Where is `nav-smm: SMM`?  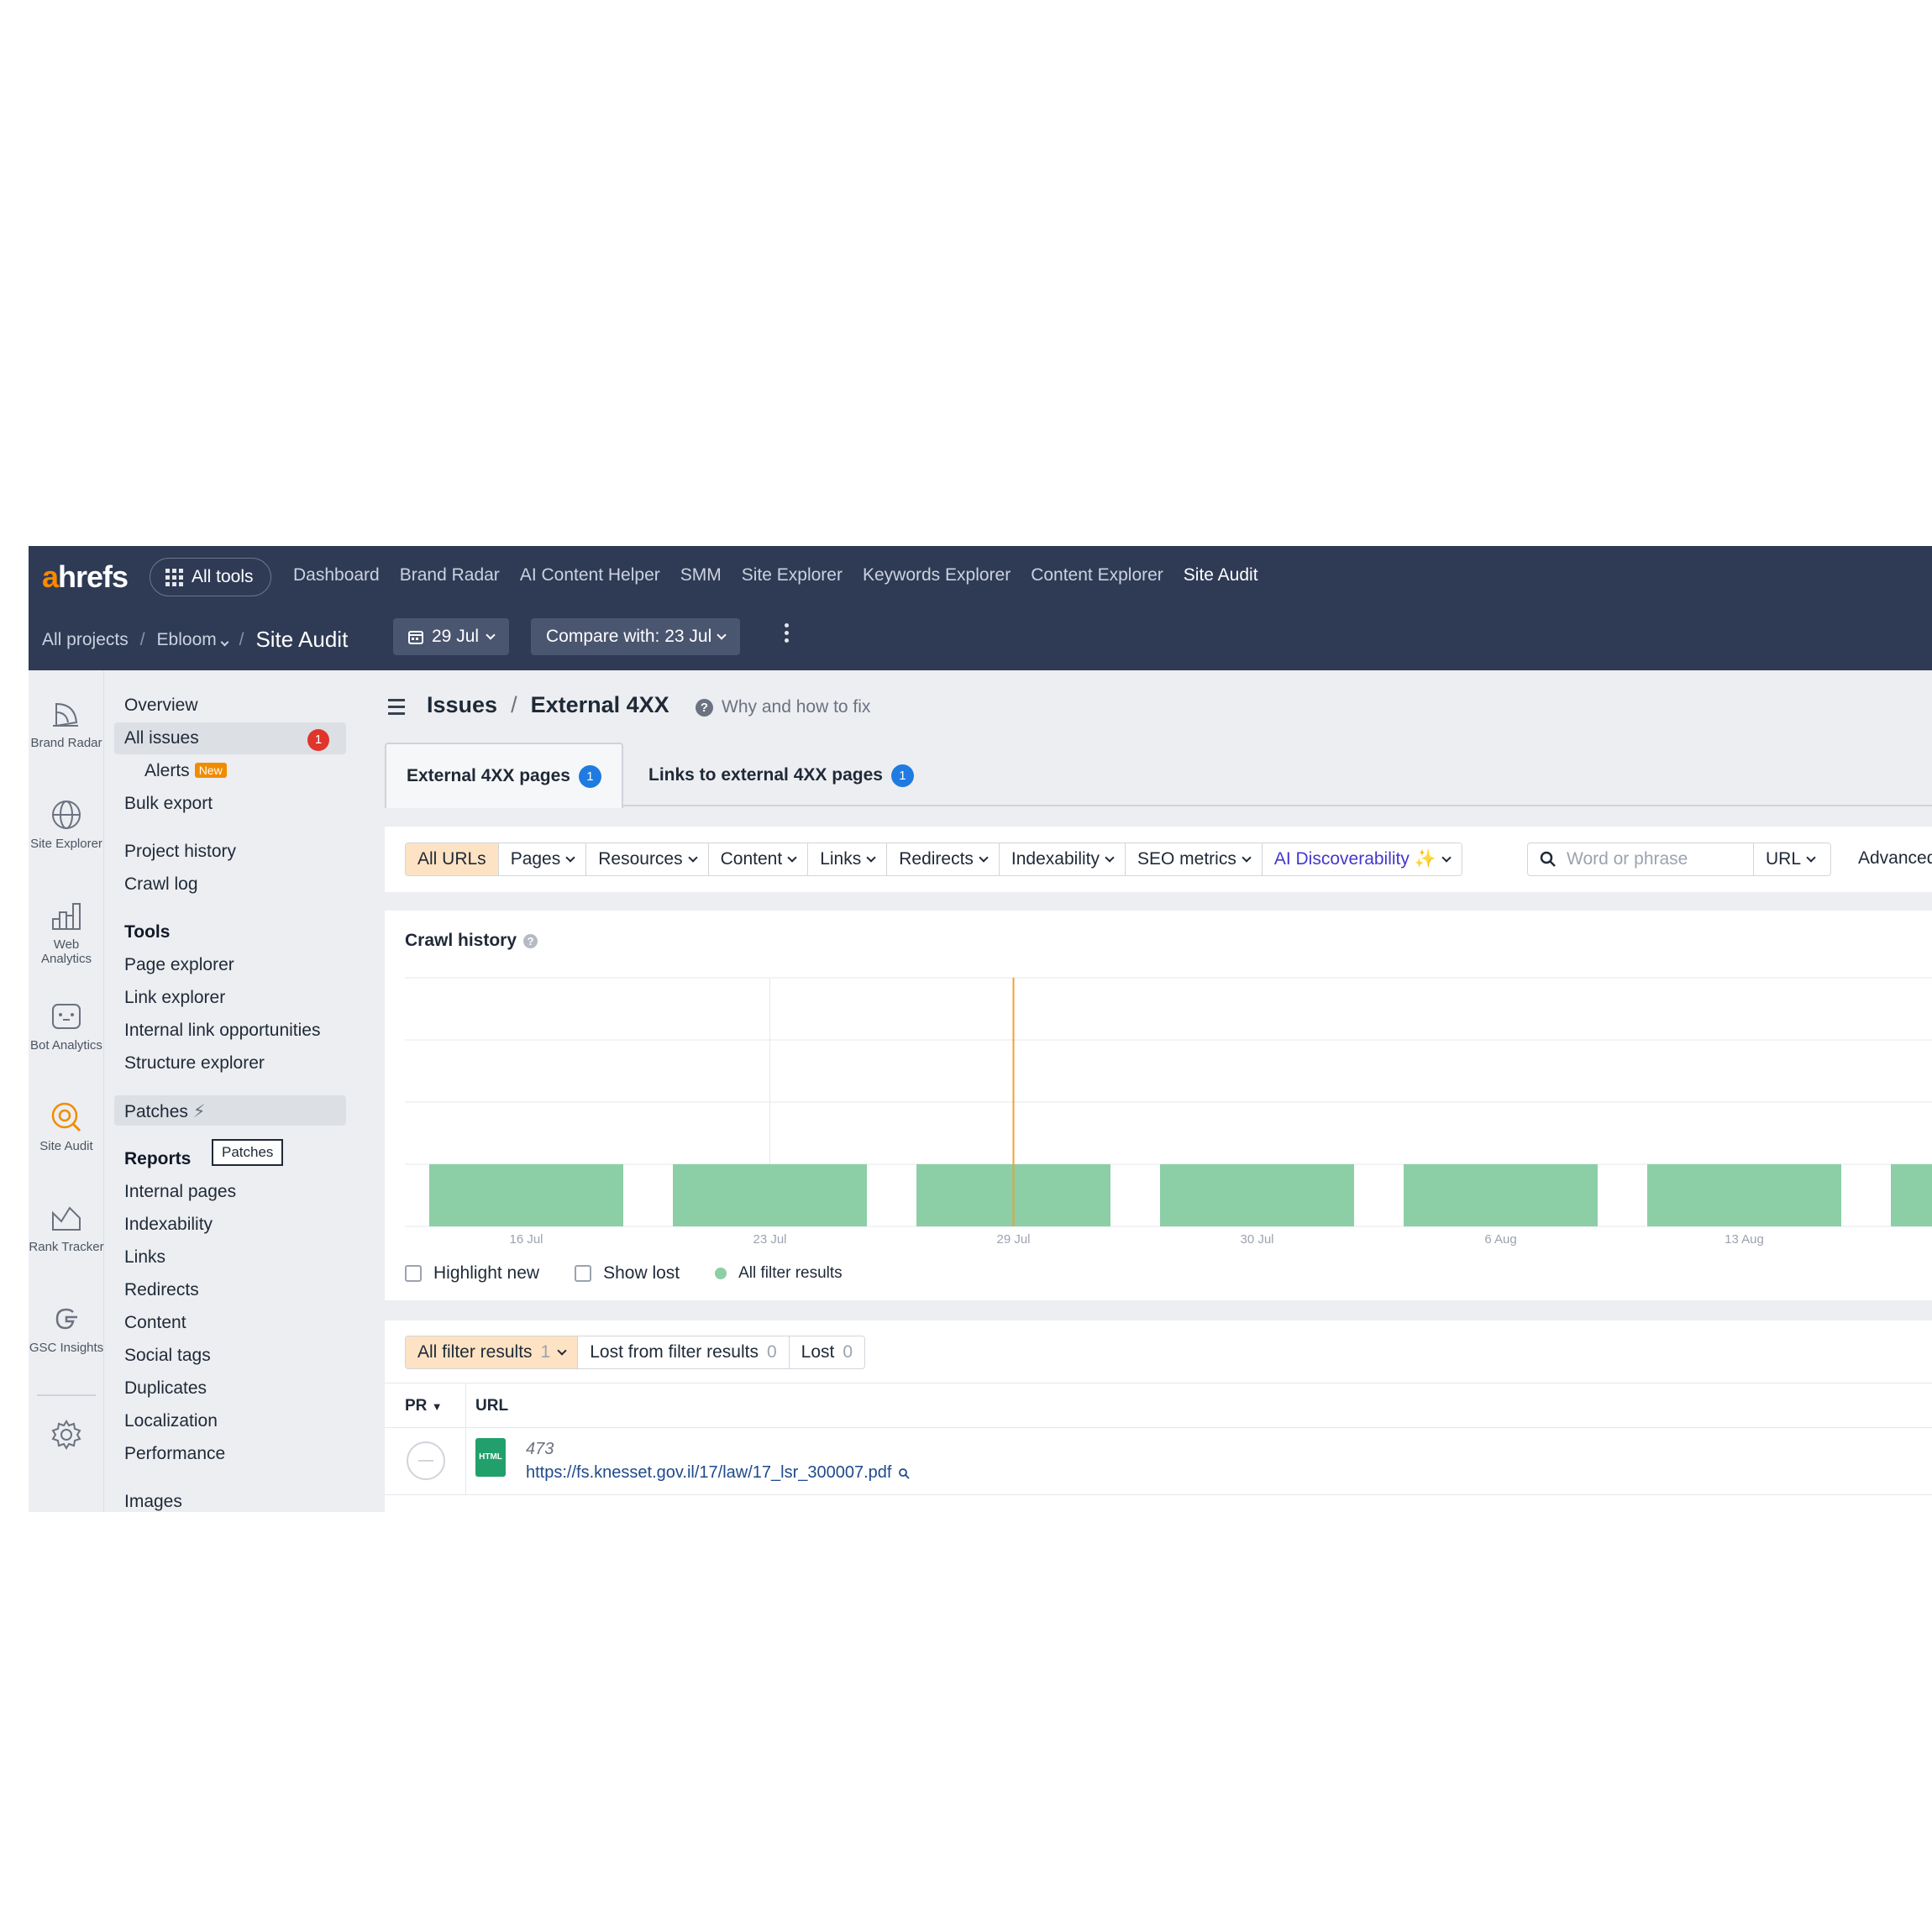
nav-smm: SMM is located at coordinates (701, 575).